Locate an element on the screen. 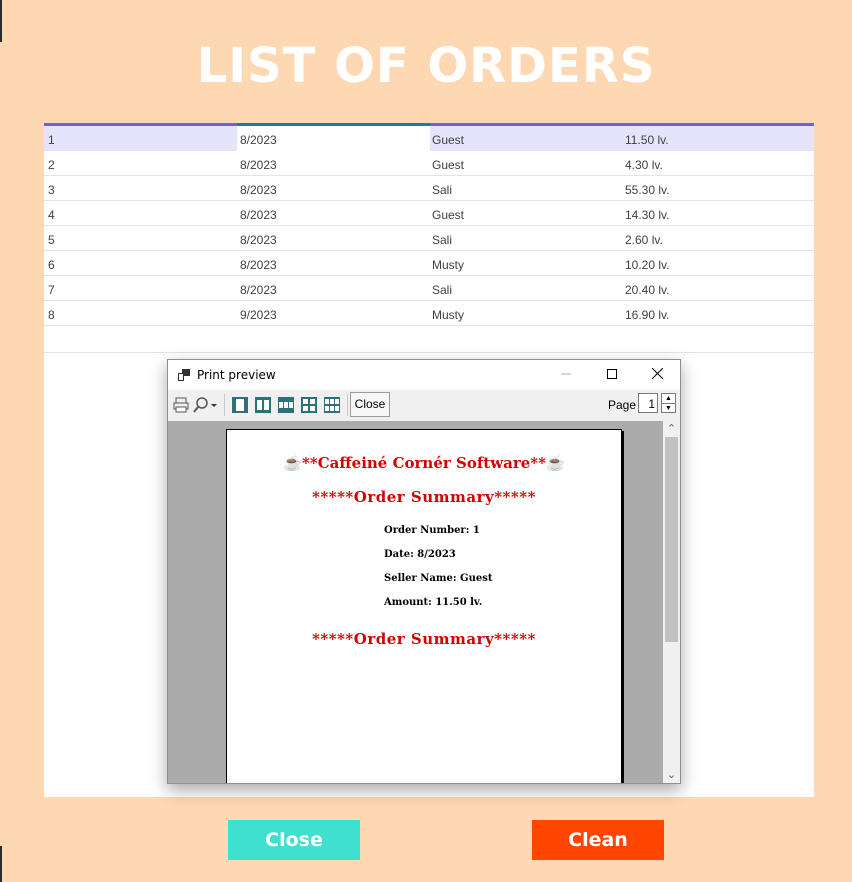  amount-cell: 20.40 lv. is located at coordinates (647, 290).